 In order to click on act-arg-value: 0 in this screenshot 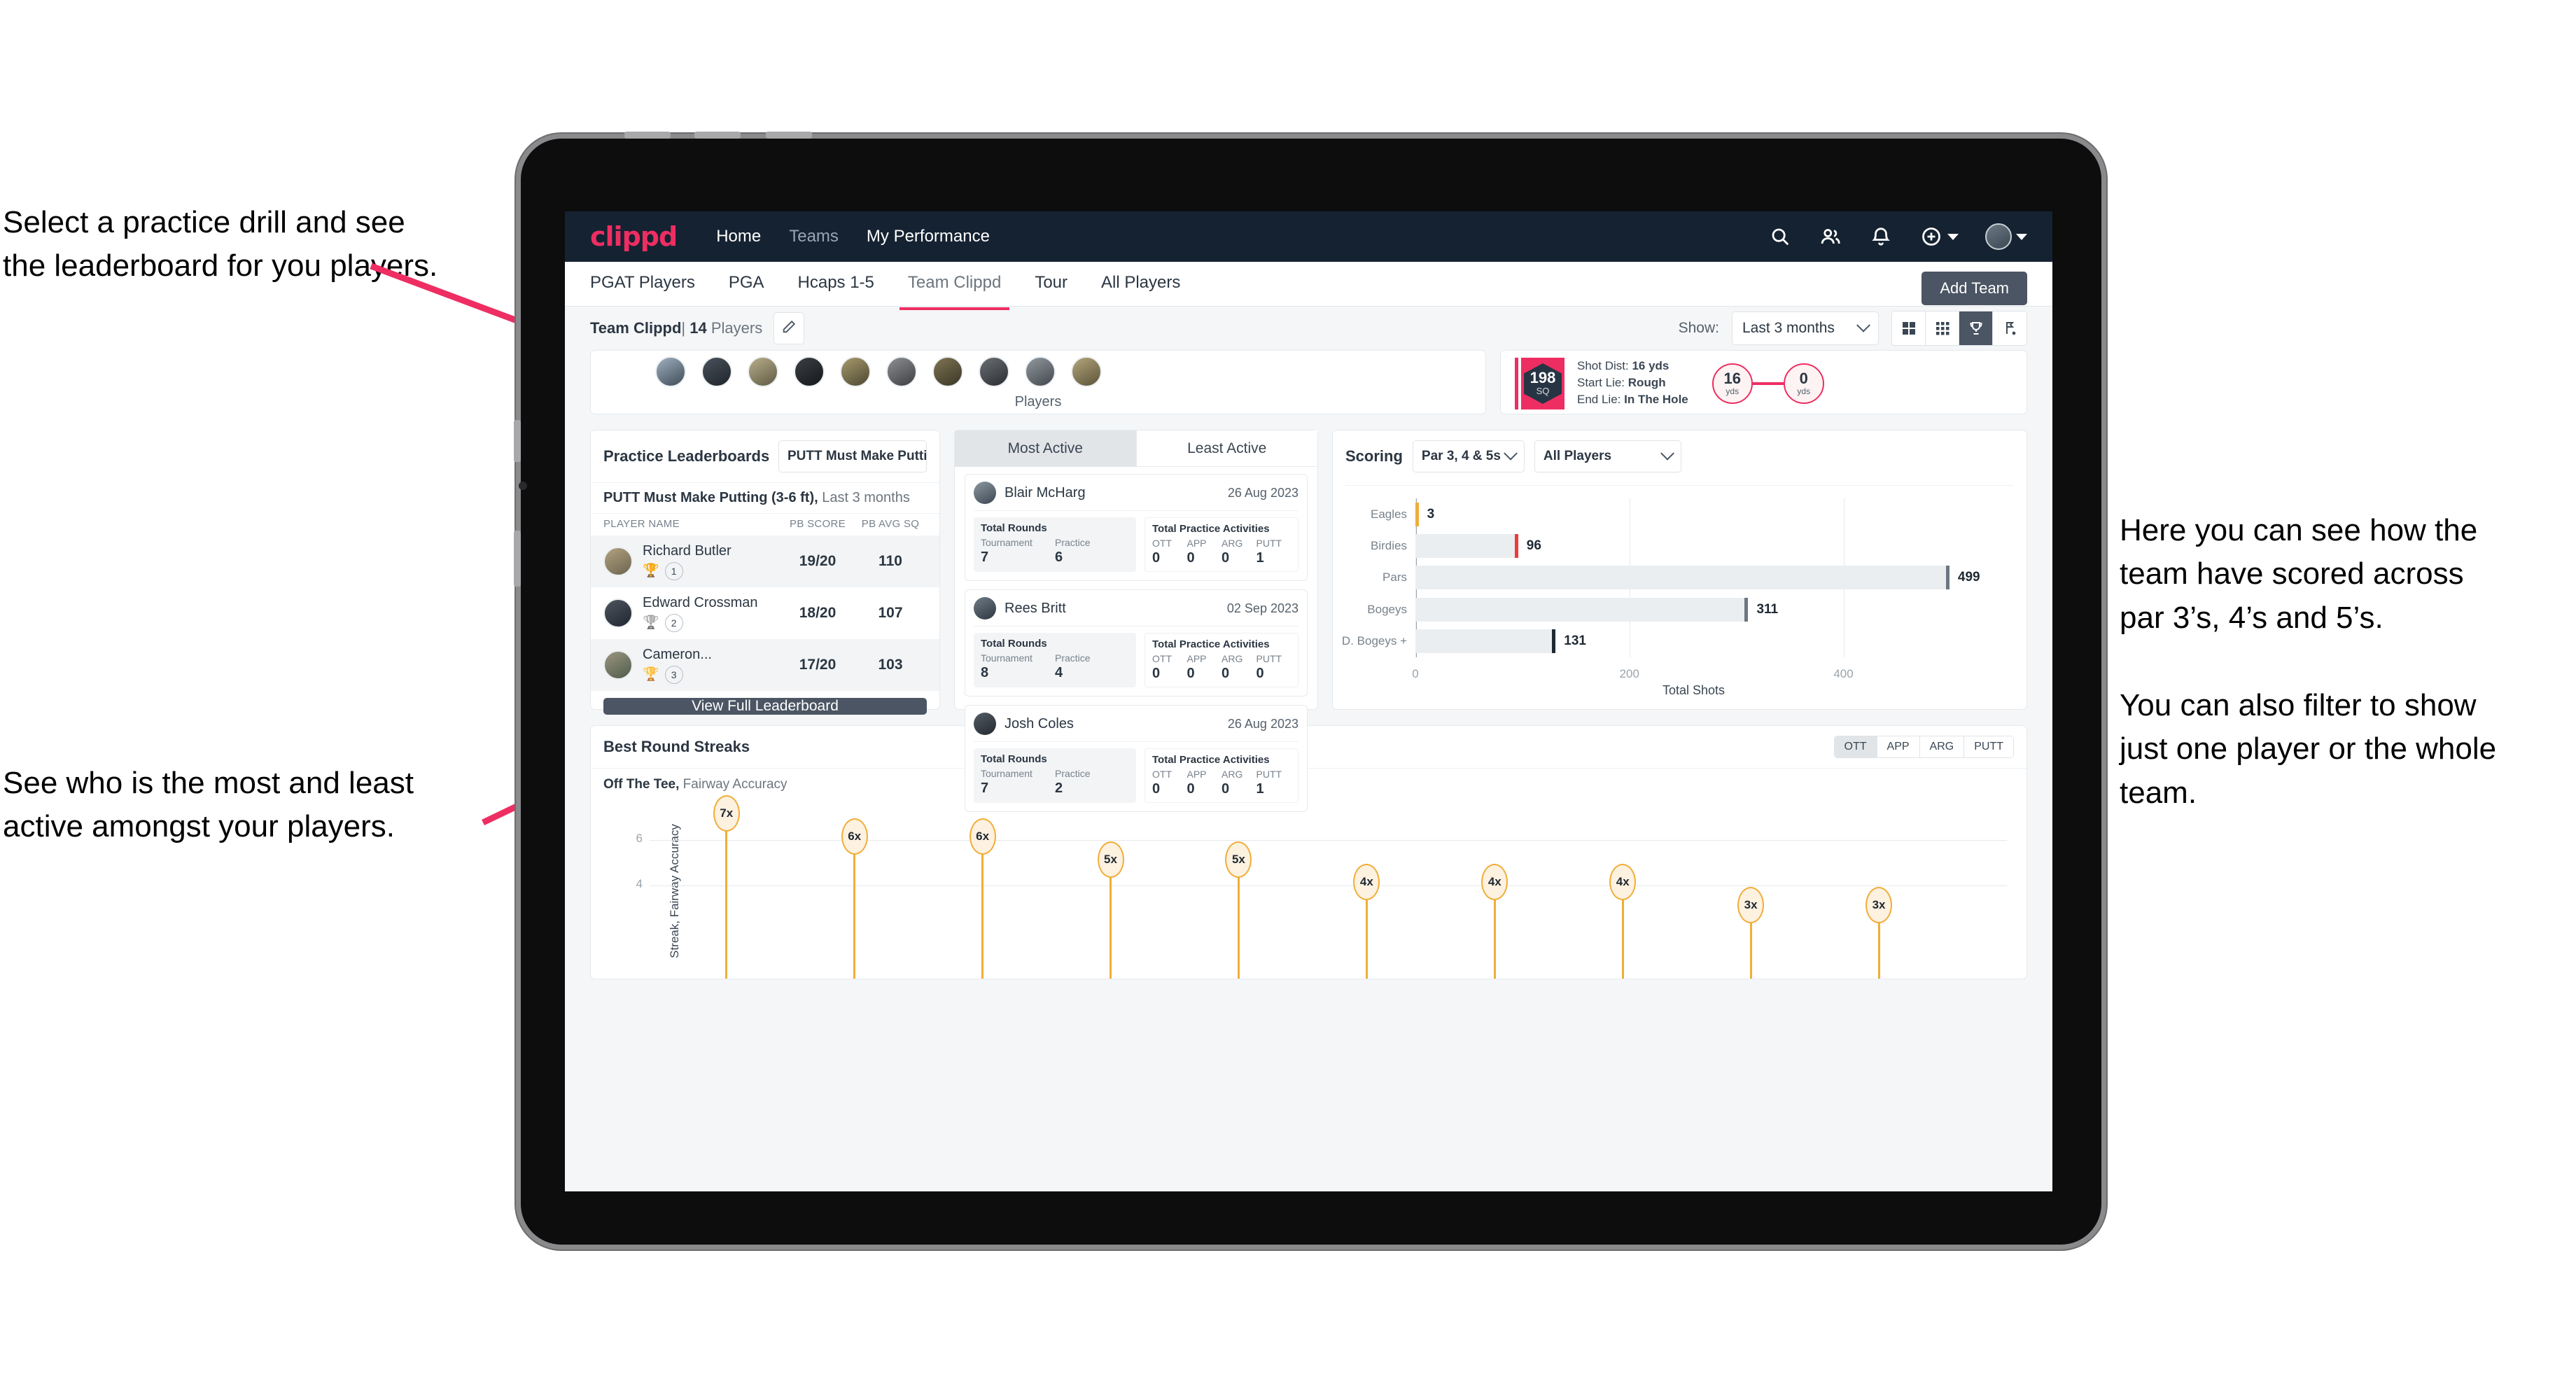, I will do `click(1226, 558)`.